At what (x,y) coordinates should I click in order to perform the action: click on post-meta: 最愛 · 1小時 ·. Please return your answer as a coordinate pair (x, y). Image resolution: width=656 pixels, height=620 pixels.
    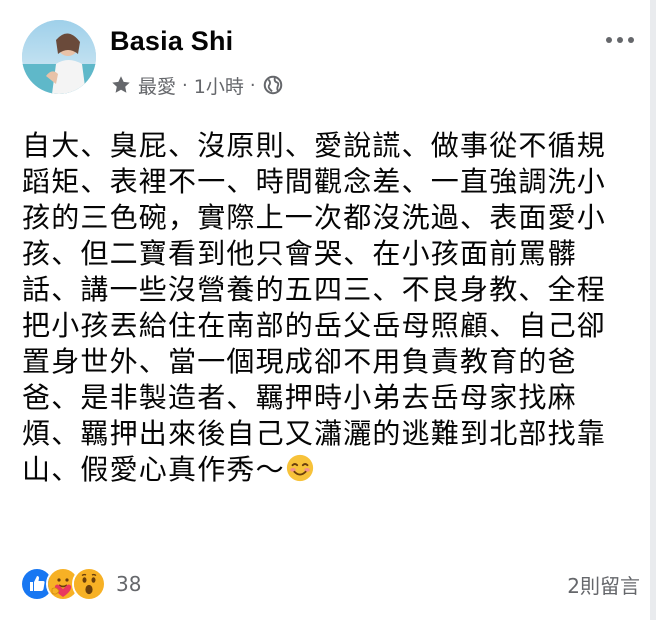
    Looking at the image, I should click on (197, 85).